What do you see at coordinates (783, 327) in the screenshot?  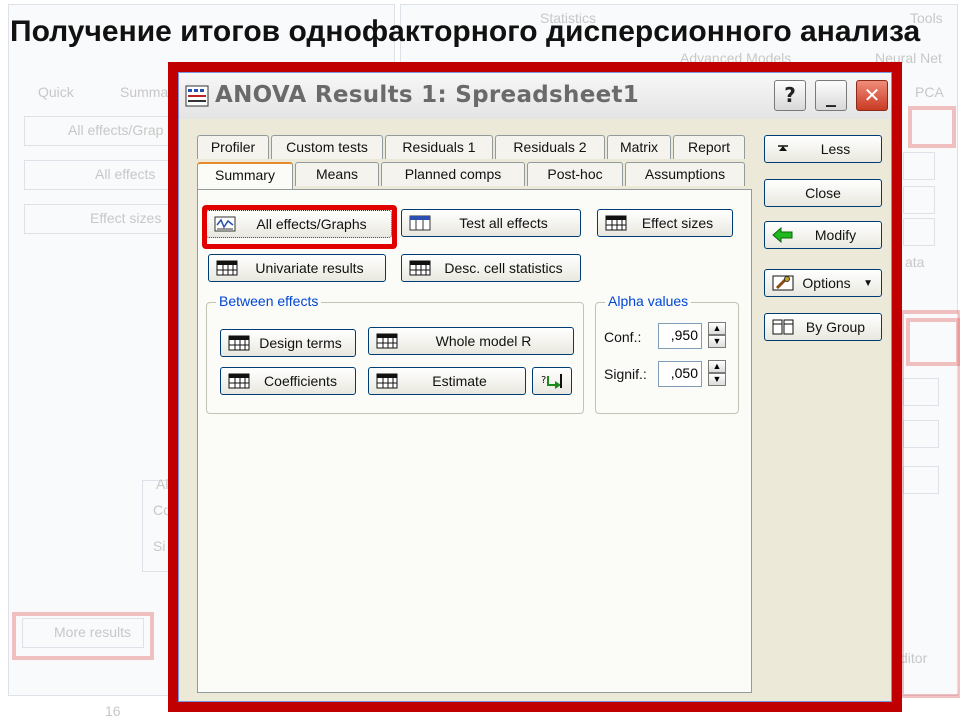 I see `by-group-icon` at bounding box center [783, 327].